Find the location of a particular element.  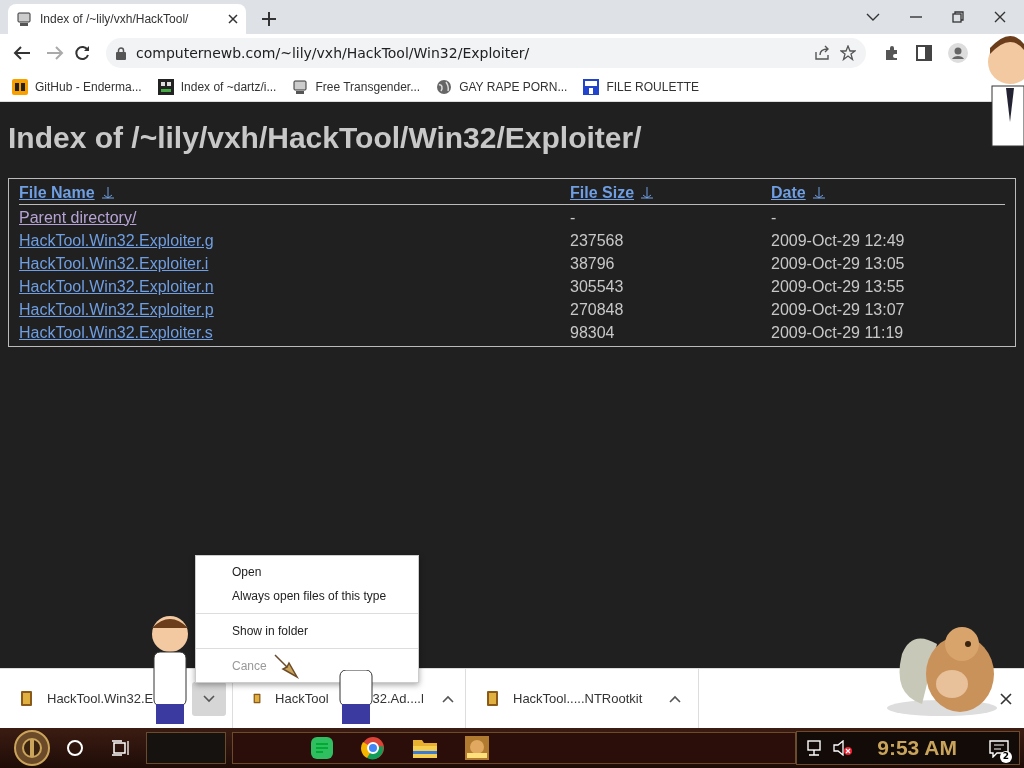

globe-icon is located at coordinates (444, 86).